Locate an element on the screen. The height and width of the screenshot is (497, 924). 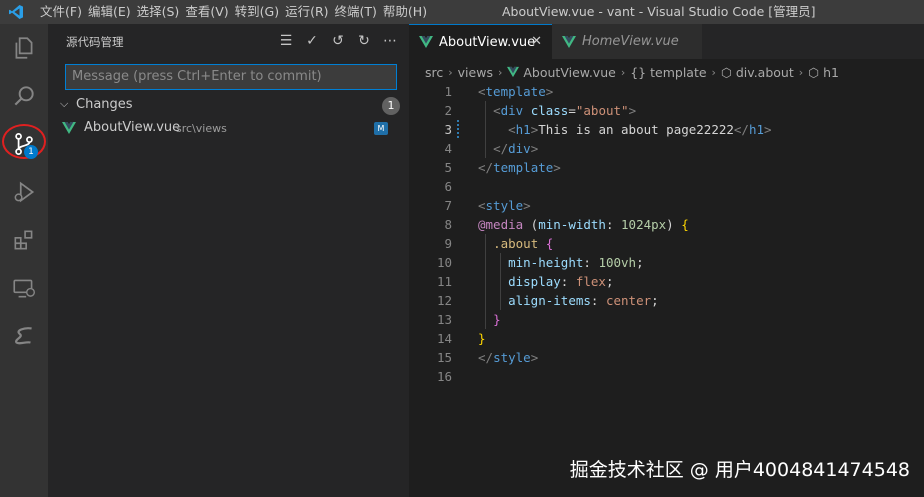
breadcrumb-item: views is located at coordinates (475, 72).